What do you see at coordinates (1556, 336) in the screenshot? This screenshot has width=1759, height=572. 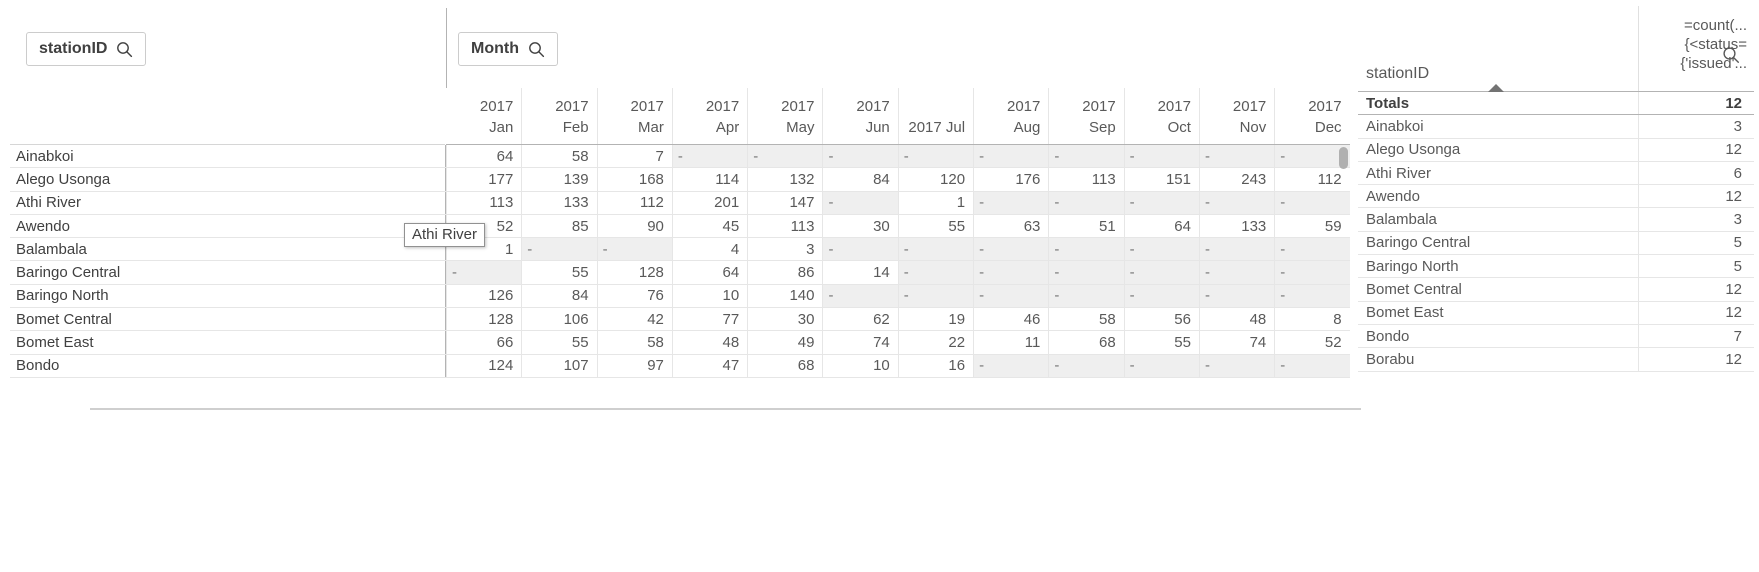 I see `table-row: Bondo 7` at bounding box center [1556, 336].